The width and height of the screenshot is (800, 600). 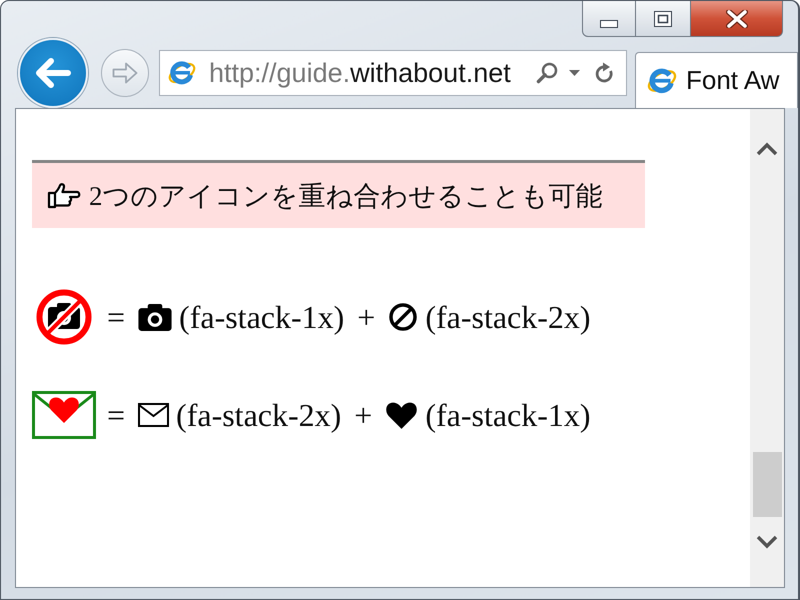 I want to click on maximize-icon, so click(x=663, y=18).